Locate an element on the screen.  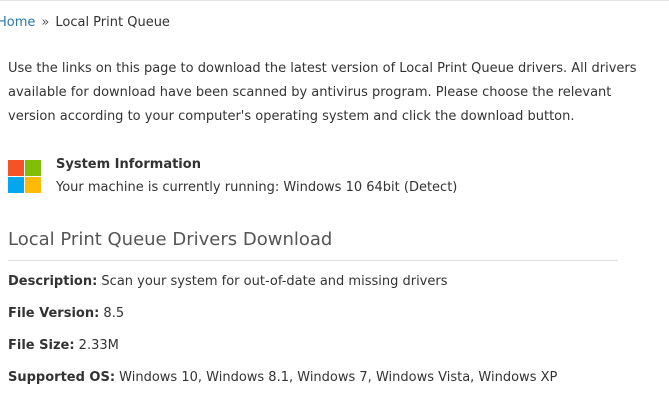
breadcrumb-current: Local Print Queue is located at coordinates (112, 22).